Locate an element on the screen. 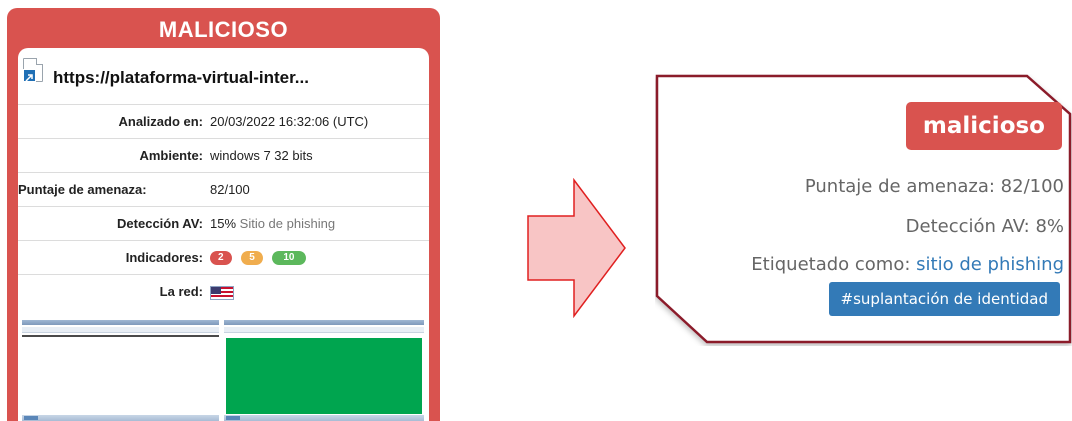 This screenshot has height=421, width=1072. shortcut-arrow-icon is located at coordinates (29, 75).